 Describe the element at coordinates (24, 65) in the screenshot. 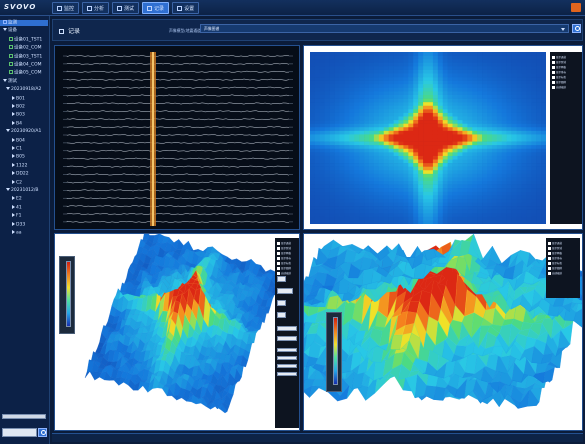

I see `tree-item: 设备04_COM` at that location.